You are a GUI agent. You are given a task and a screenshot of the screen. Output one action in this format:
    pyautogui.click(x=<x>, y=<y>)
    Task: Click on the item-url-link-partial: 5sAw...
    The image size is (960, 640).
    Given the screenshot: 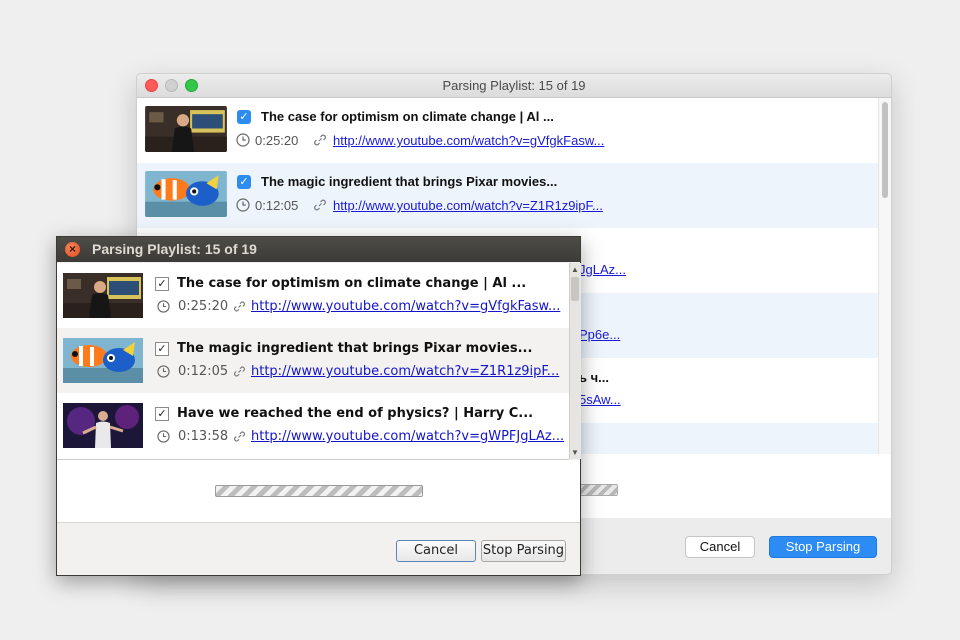 What is the action you would take?
    pyautogui.click(x=600, y=399)
    